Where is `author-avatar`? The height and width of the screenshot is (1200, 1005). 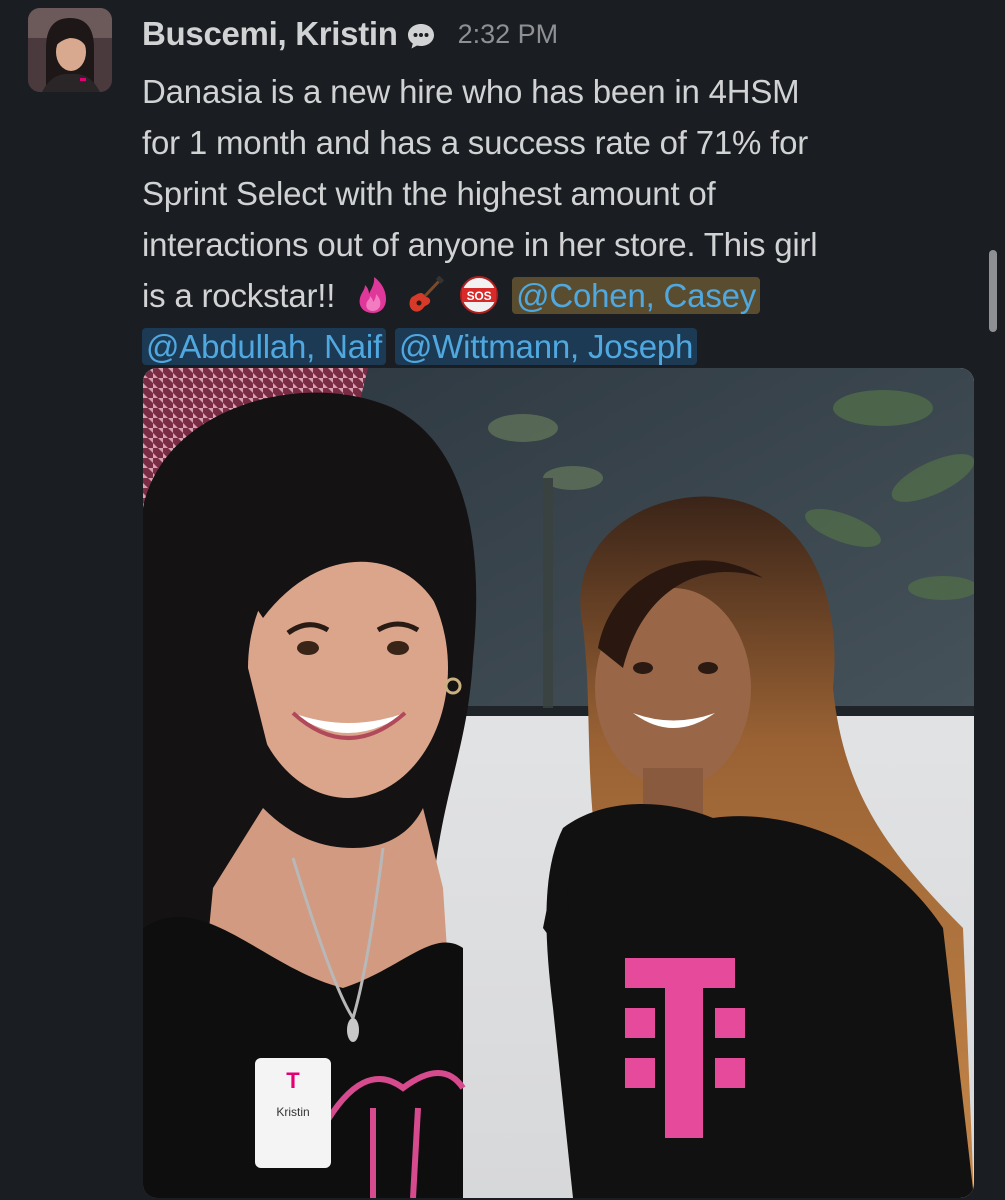
author-avatar is located at coordinates (70, 50).